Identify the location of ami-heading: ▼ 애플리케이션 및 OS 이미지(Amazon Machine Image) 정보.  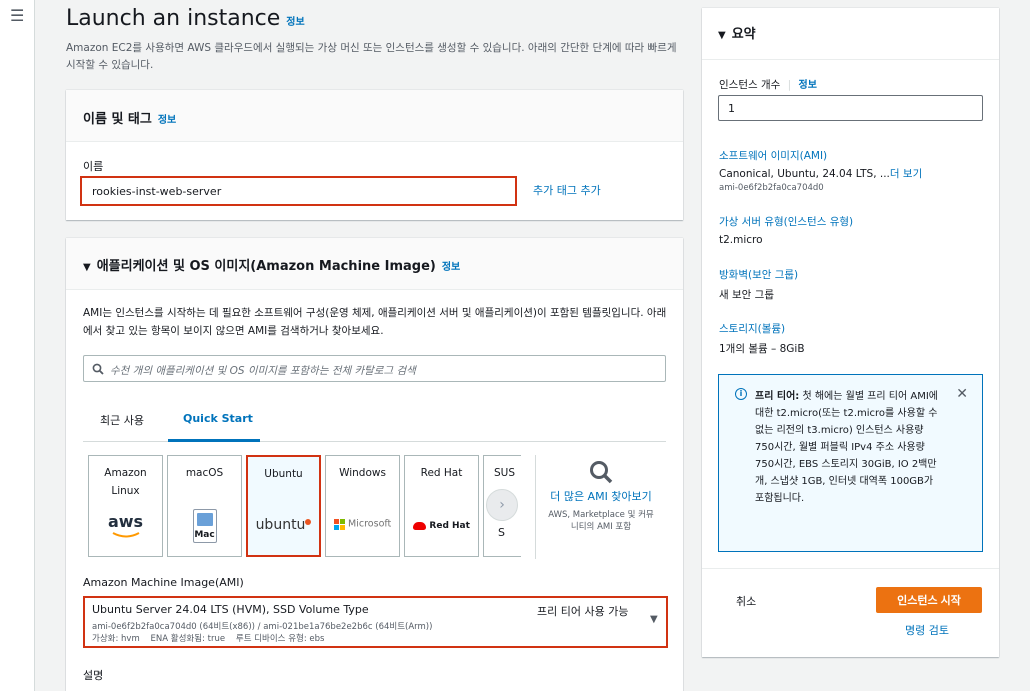
(271, 264).